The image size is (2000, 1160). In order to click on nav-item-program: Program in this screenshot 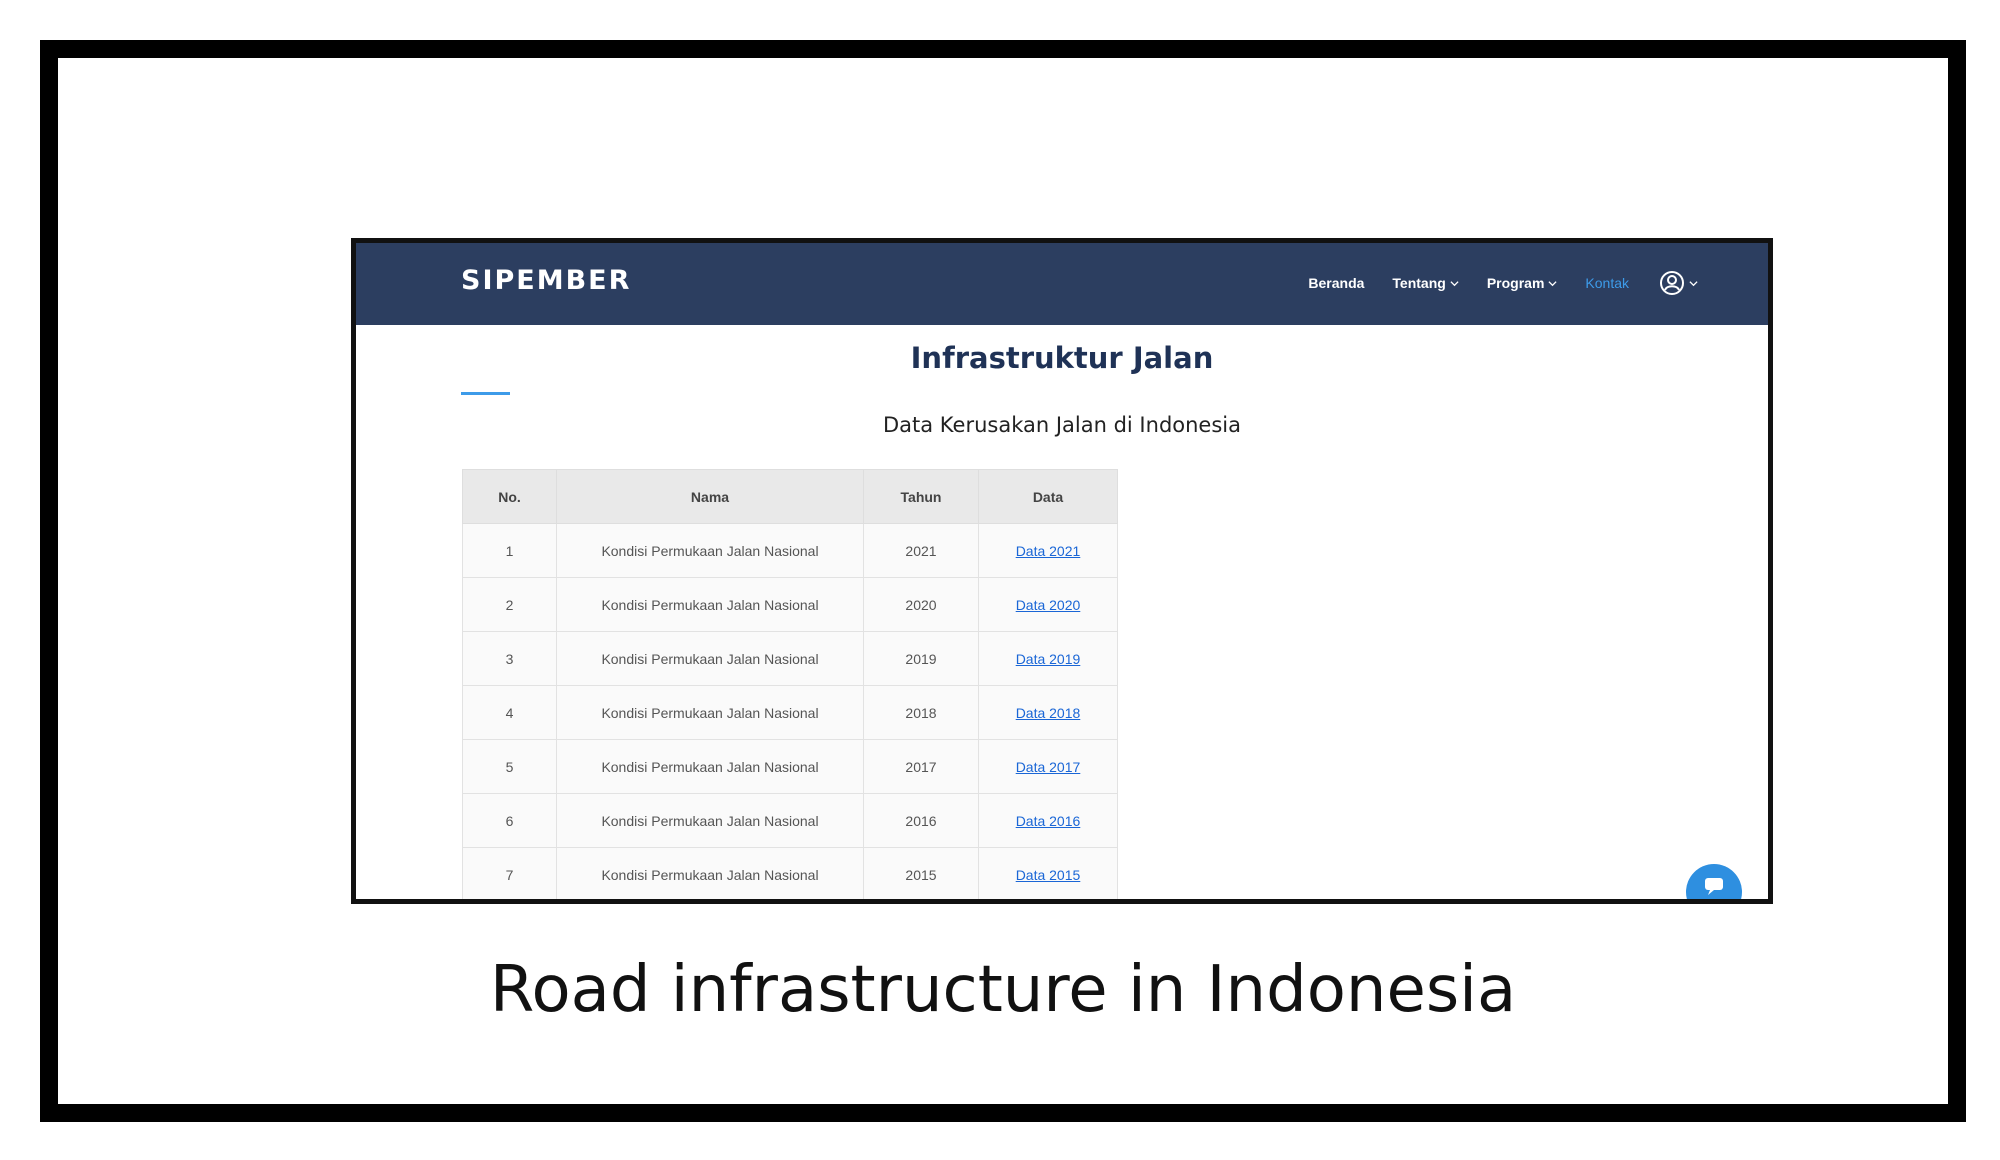, I will do `click(1522, 283)`.